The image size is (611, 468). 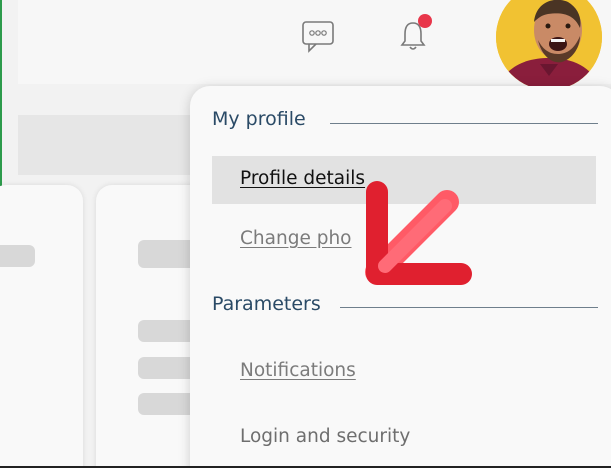 What do you see at coordinates (266, 304) in the screenshot?
I see `section-title-parameters: Parameters` at bounding box center [266, 304].